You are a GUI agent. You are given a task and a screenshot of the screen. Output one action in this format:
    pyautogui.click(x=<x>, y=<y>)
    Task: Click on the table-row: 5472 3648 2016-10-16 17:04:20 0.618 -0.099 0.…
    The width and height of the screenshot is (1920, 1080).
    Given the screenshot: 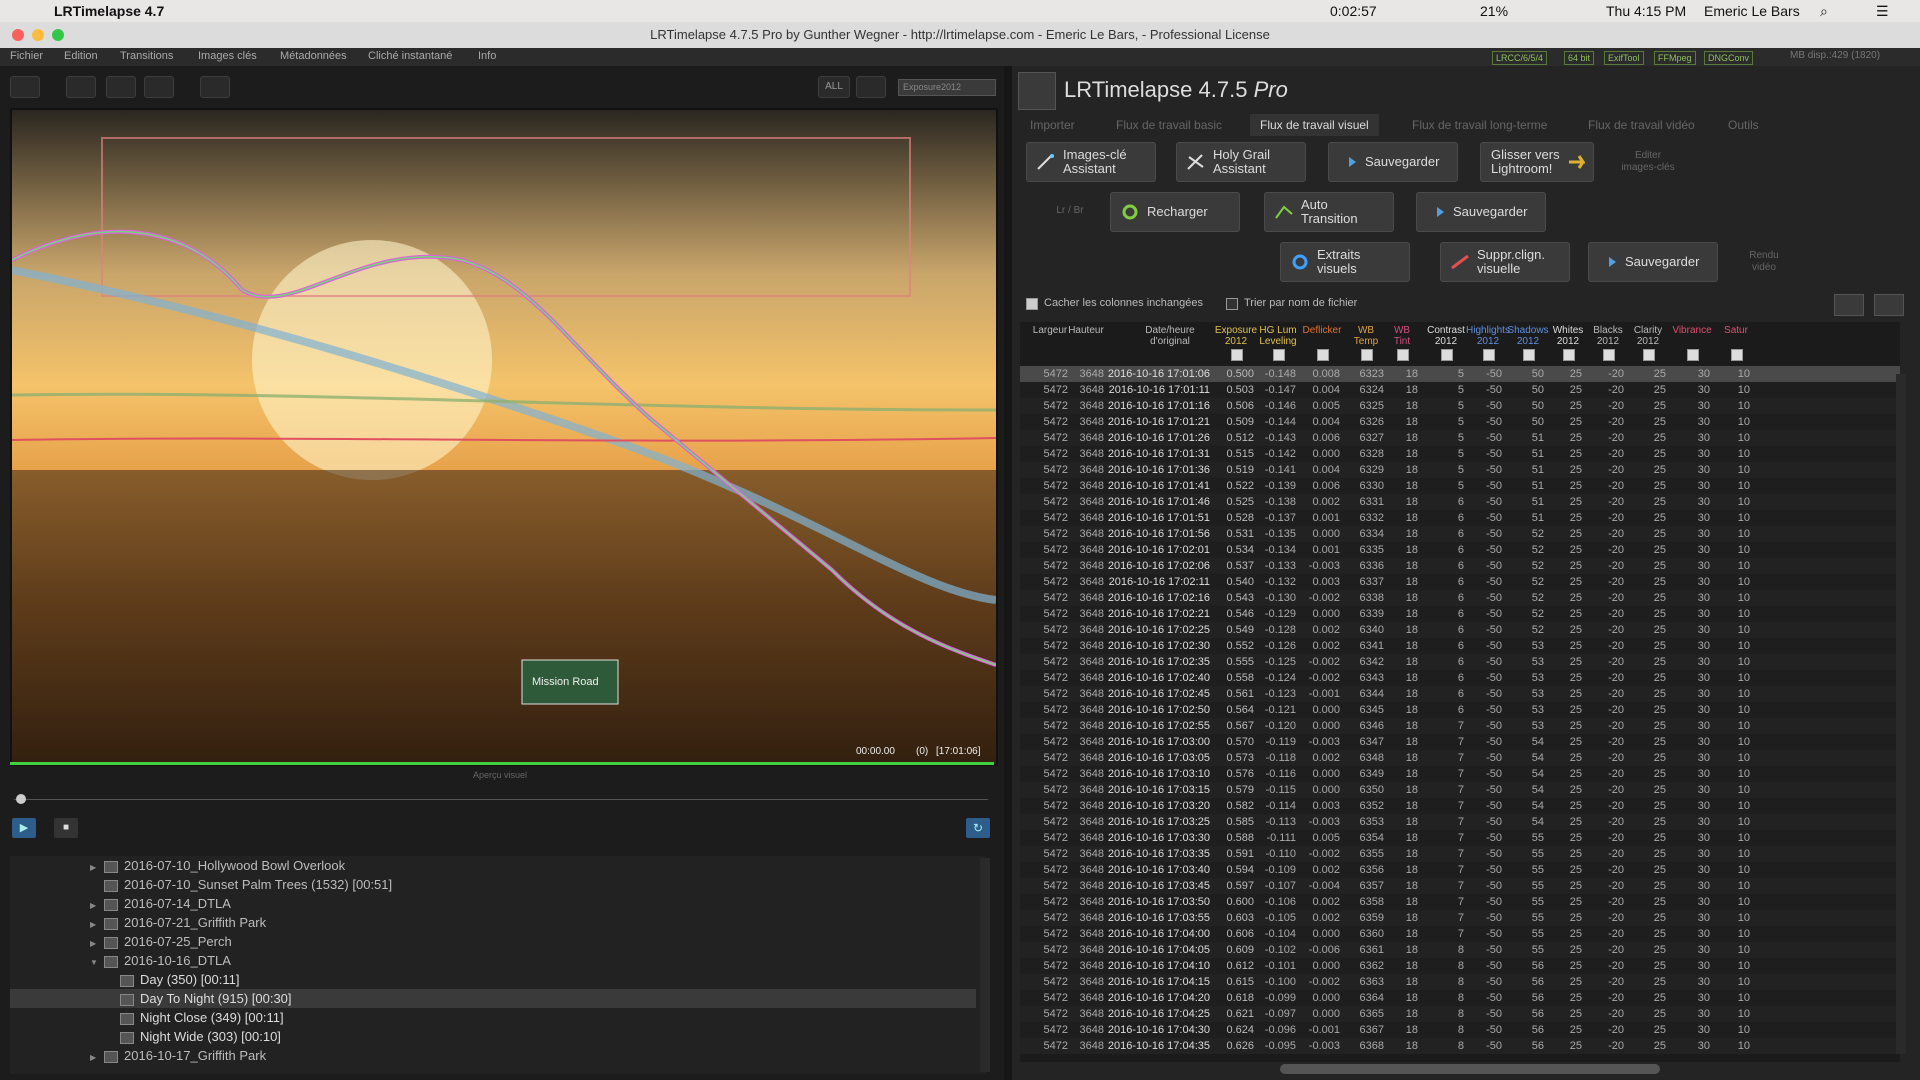 What is the action you would take?
    pyautogui.click(x=1460, y=998)
    